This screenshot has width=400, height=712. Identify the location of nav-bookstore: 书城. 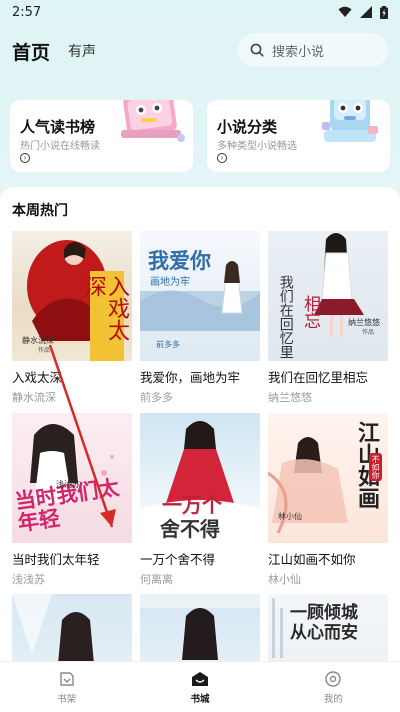
(199, 687).